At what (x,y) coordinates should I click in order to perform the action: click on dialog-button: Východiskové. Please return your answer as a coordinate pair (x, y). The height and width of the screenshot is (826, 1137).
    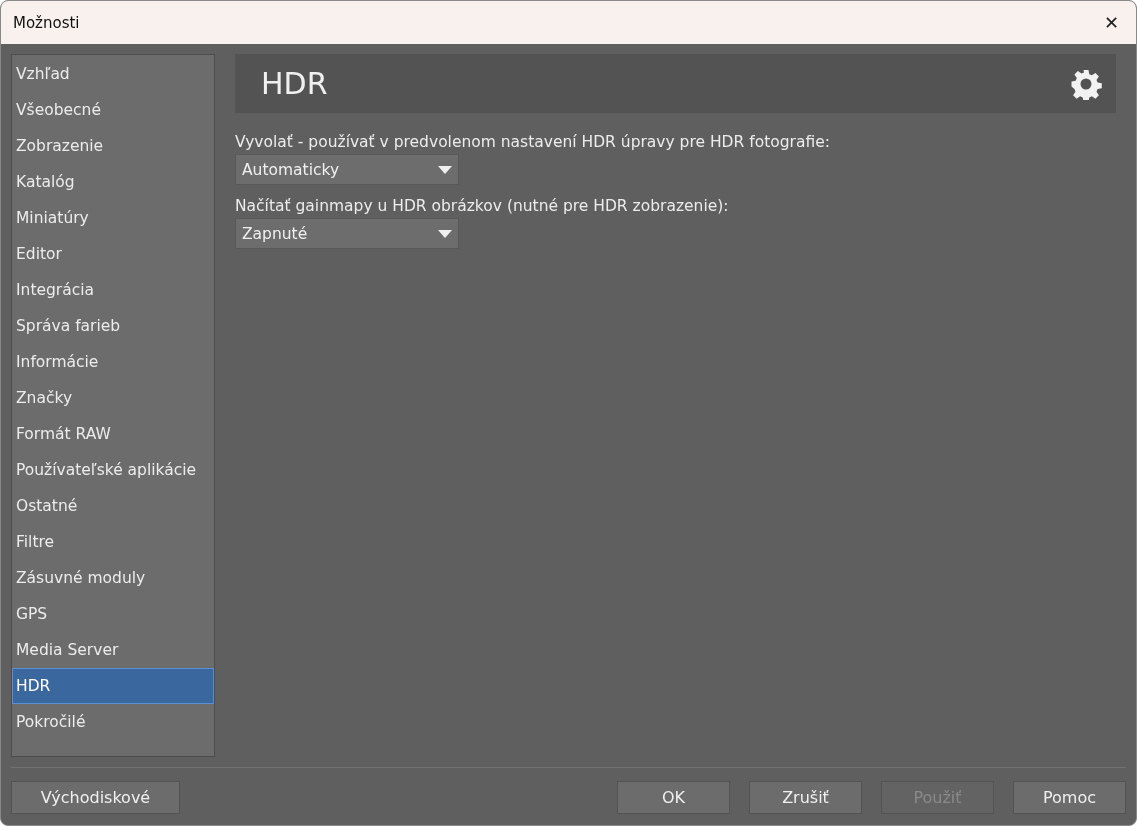
    Looking at the image, I should click on (95, 797).